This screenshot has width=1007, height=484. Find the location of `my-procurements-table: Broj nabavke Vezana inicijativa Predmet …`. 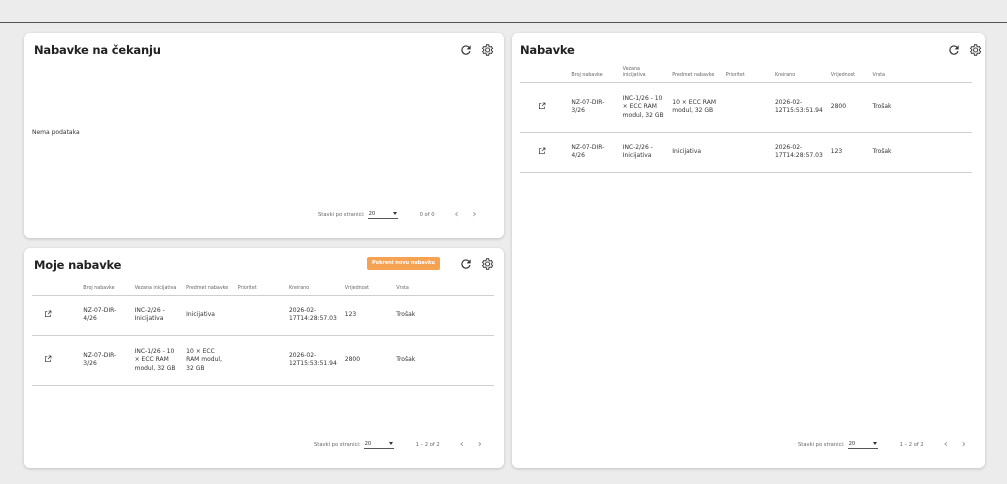

my-procurements-table: Broj nabavke Vezana inicijativa Predmet … is located at coordinates (263, 336).